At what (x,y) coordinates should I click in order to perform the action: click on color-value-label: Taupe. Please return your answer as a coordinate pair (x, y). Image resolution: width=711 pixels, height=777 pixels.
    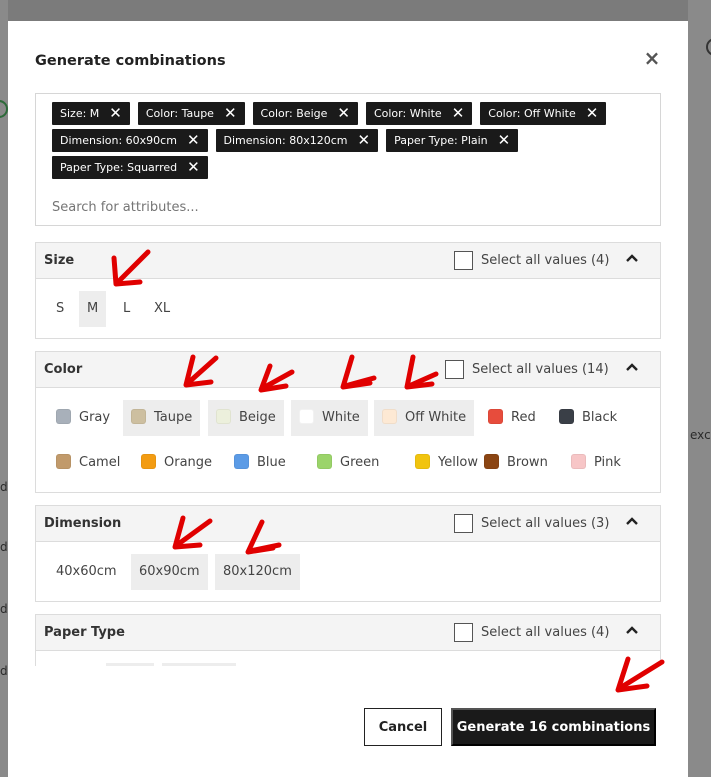
    Looking at the image, I should click on (173, 417).